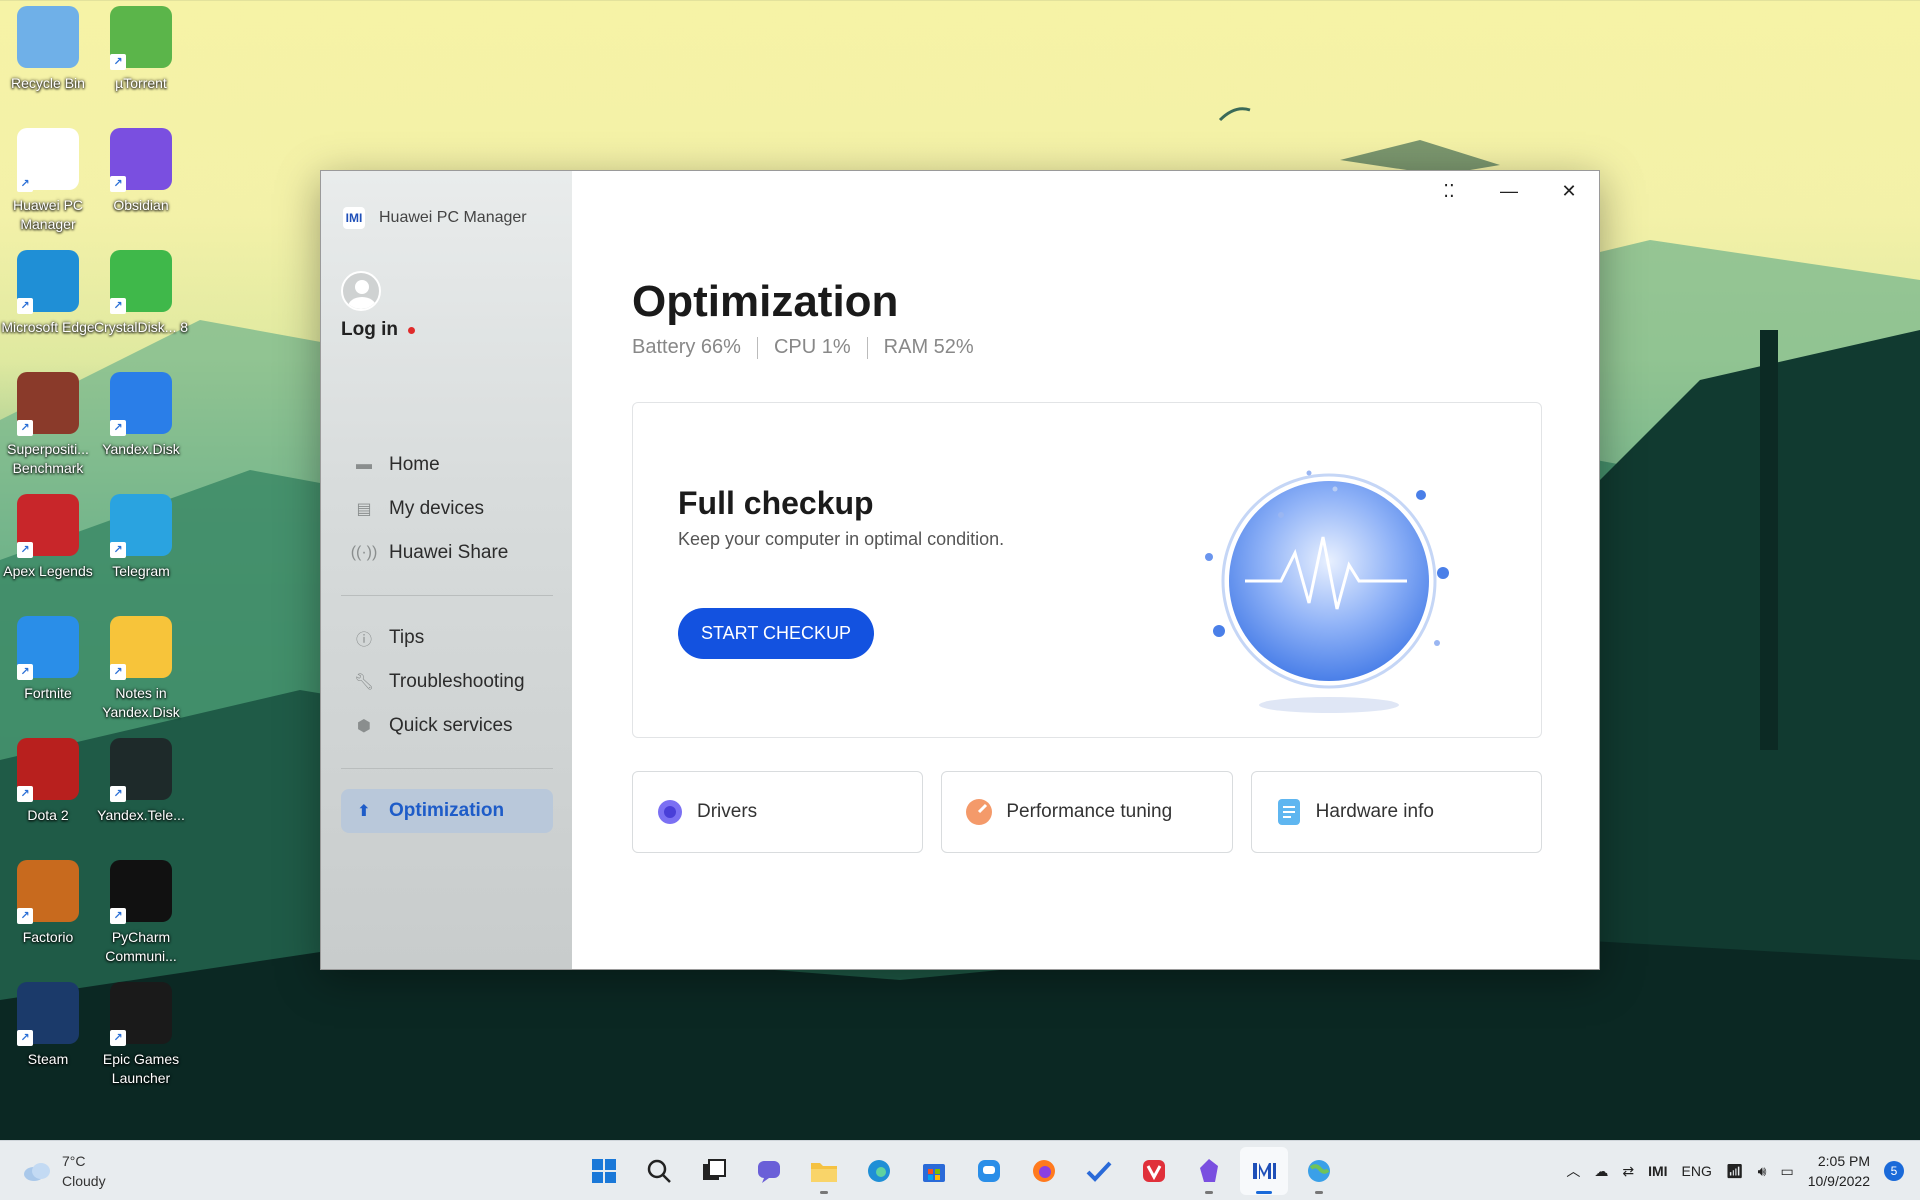 This screenshot has height=1200, width=1920. Describe the element at coordinates (714, 1171) in the screenshot. I see `task-view-button` at that location.